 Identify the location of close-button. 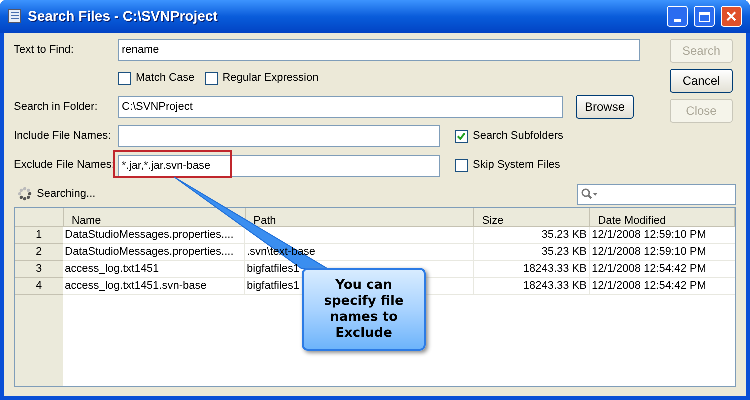
(731, 16).